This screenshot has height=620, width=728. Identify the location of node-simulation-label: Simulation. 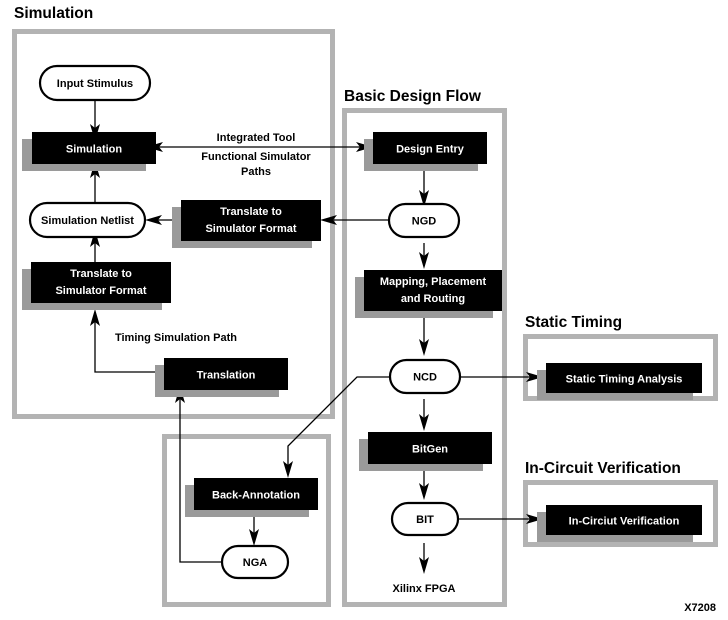
(94, 150).